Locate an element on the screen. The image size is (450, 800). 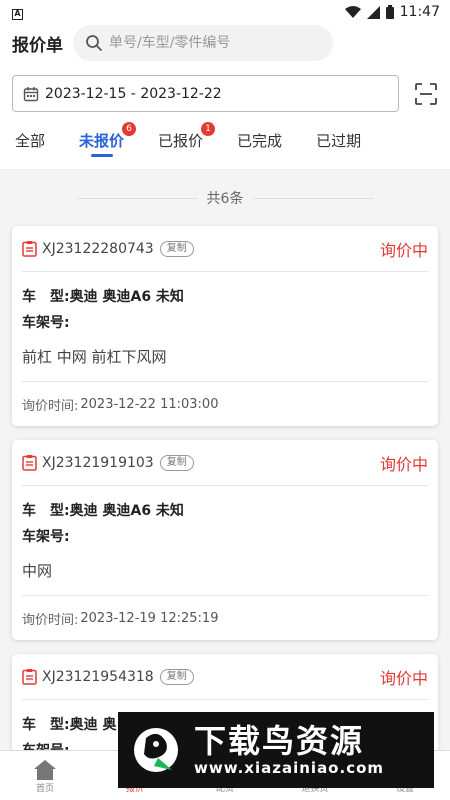
header: 报价单 is located at coordinates (225, 43).